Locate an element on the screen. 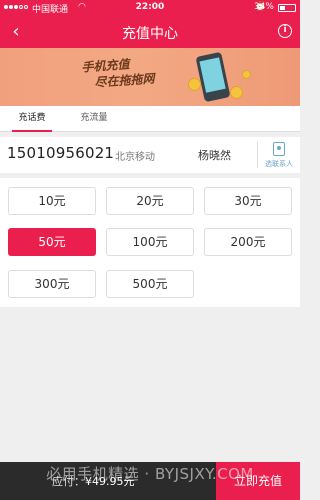 The width and height of the screenshot is (320, 500). select-contact-button: 选联系人 is located at coordinates (279, 155).